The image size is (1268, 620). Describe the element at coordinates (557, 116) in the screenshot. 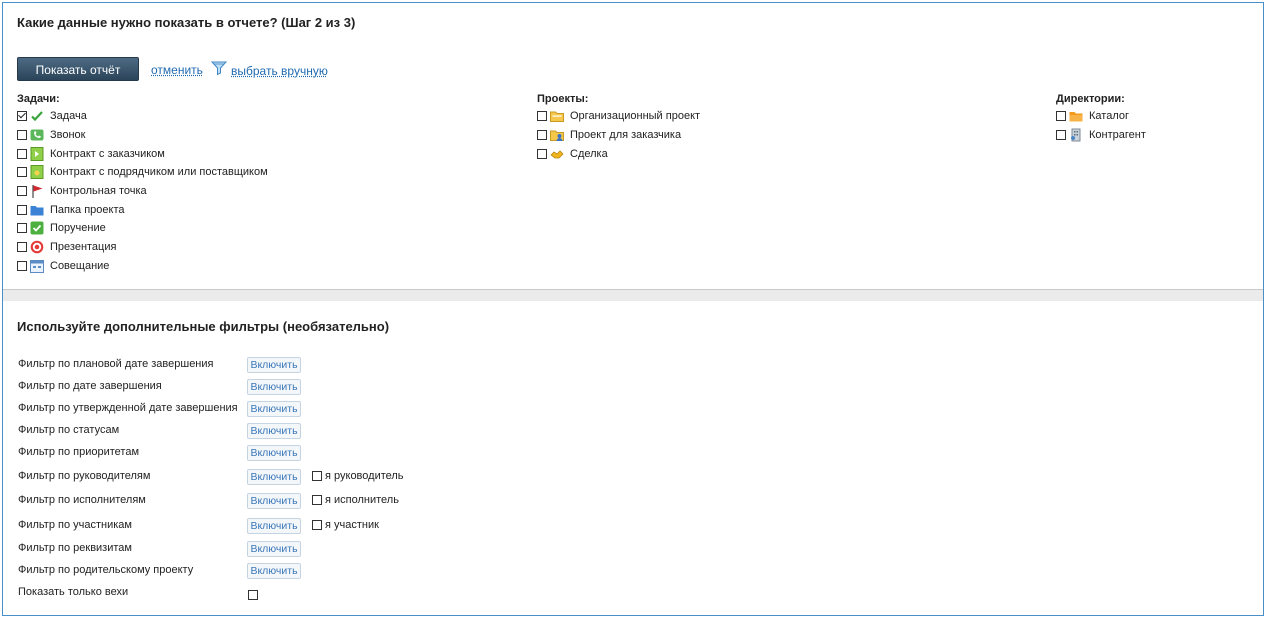

I see `org-project-icon` at that location.